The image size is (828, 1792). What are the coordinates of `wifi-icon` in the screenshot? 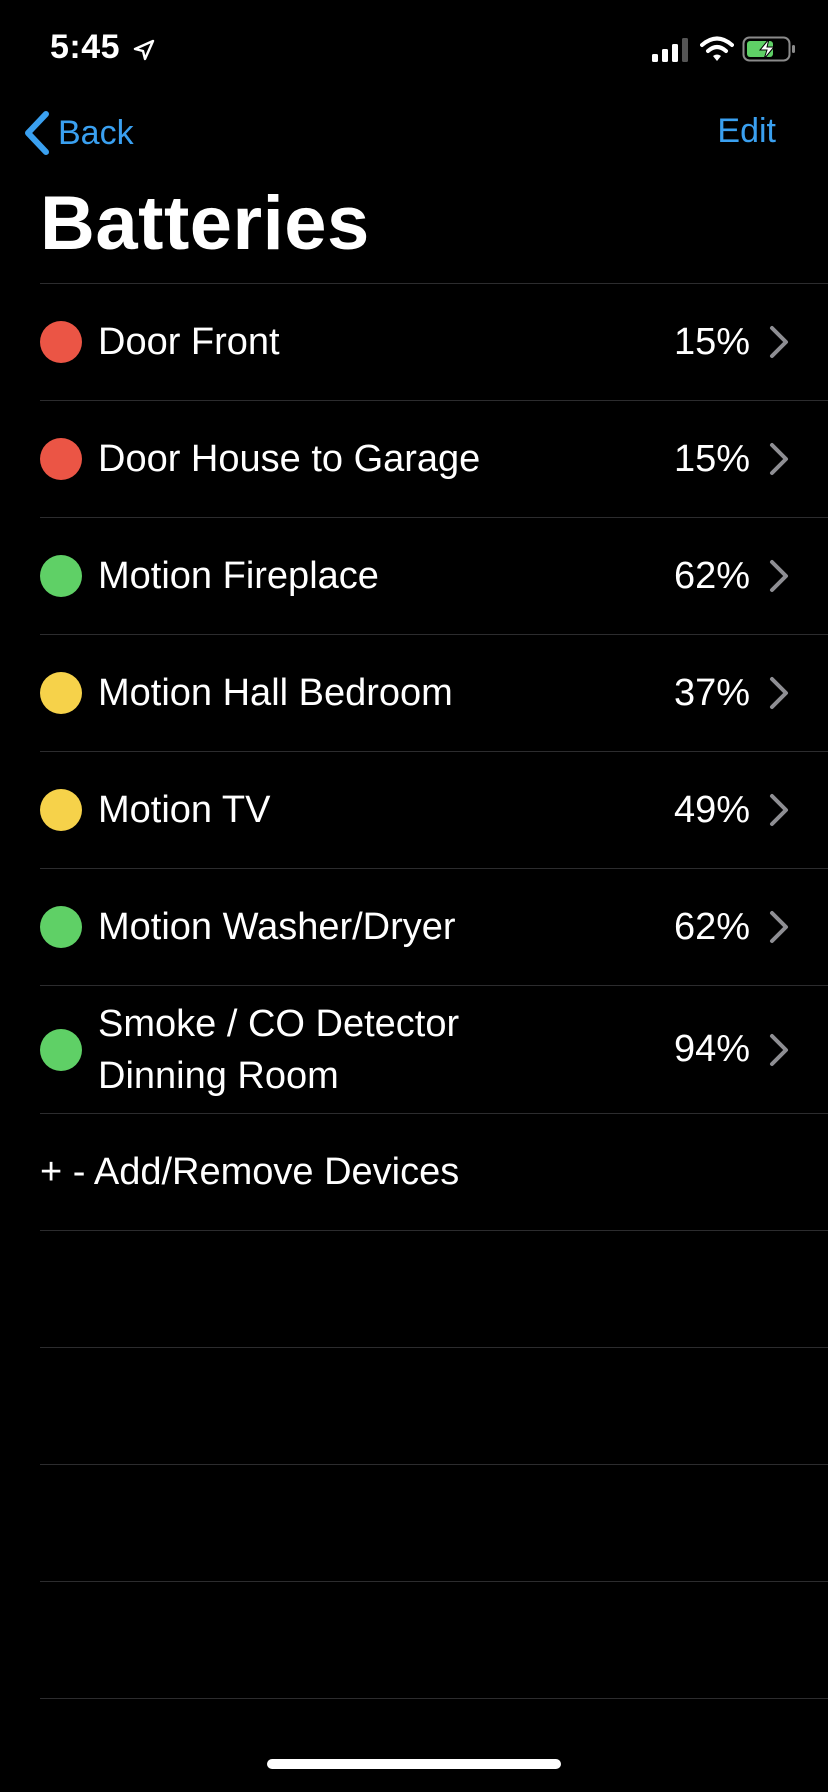 It's located at (717, 48).